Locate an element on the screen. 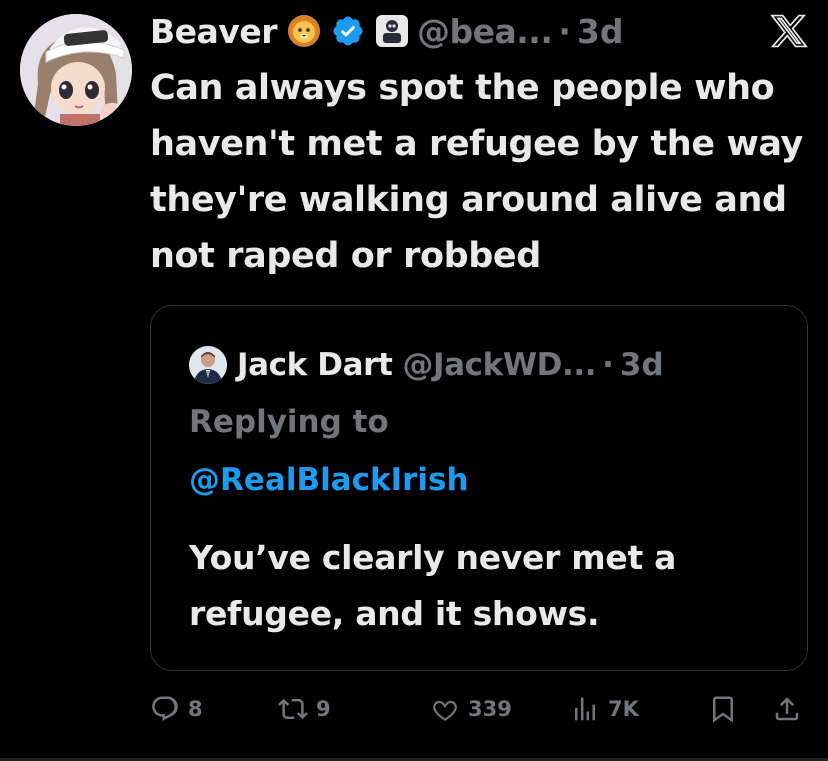  repost-count: 9 is located at coordinates (323, 709).